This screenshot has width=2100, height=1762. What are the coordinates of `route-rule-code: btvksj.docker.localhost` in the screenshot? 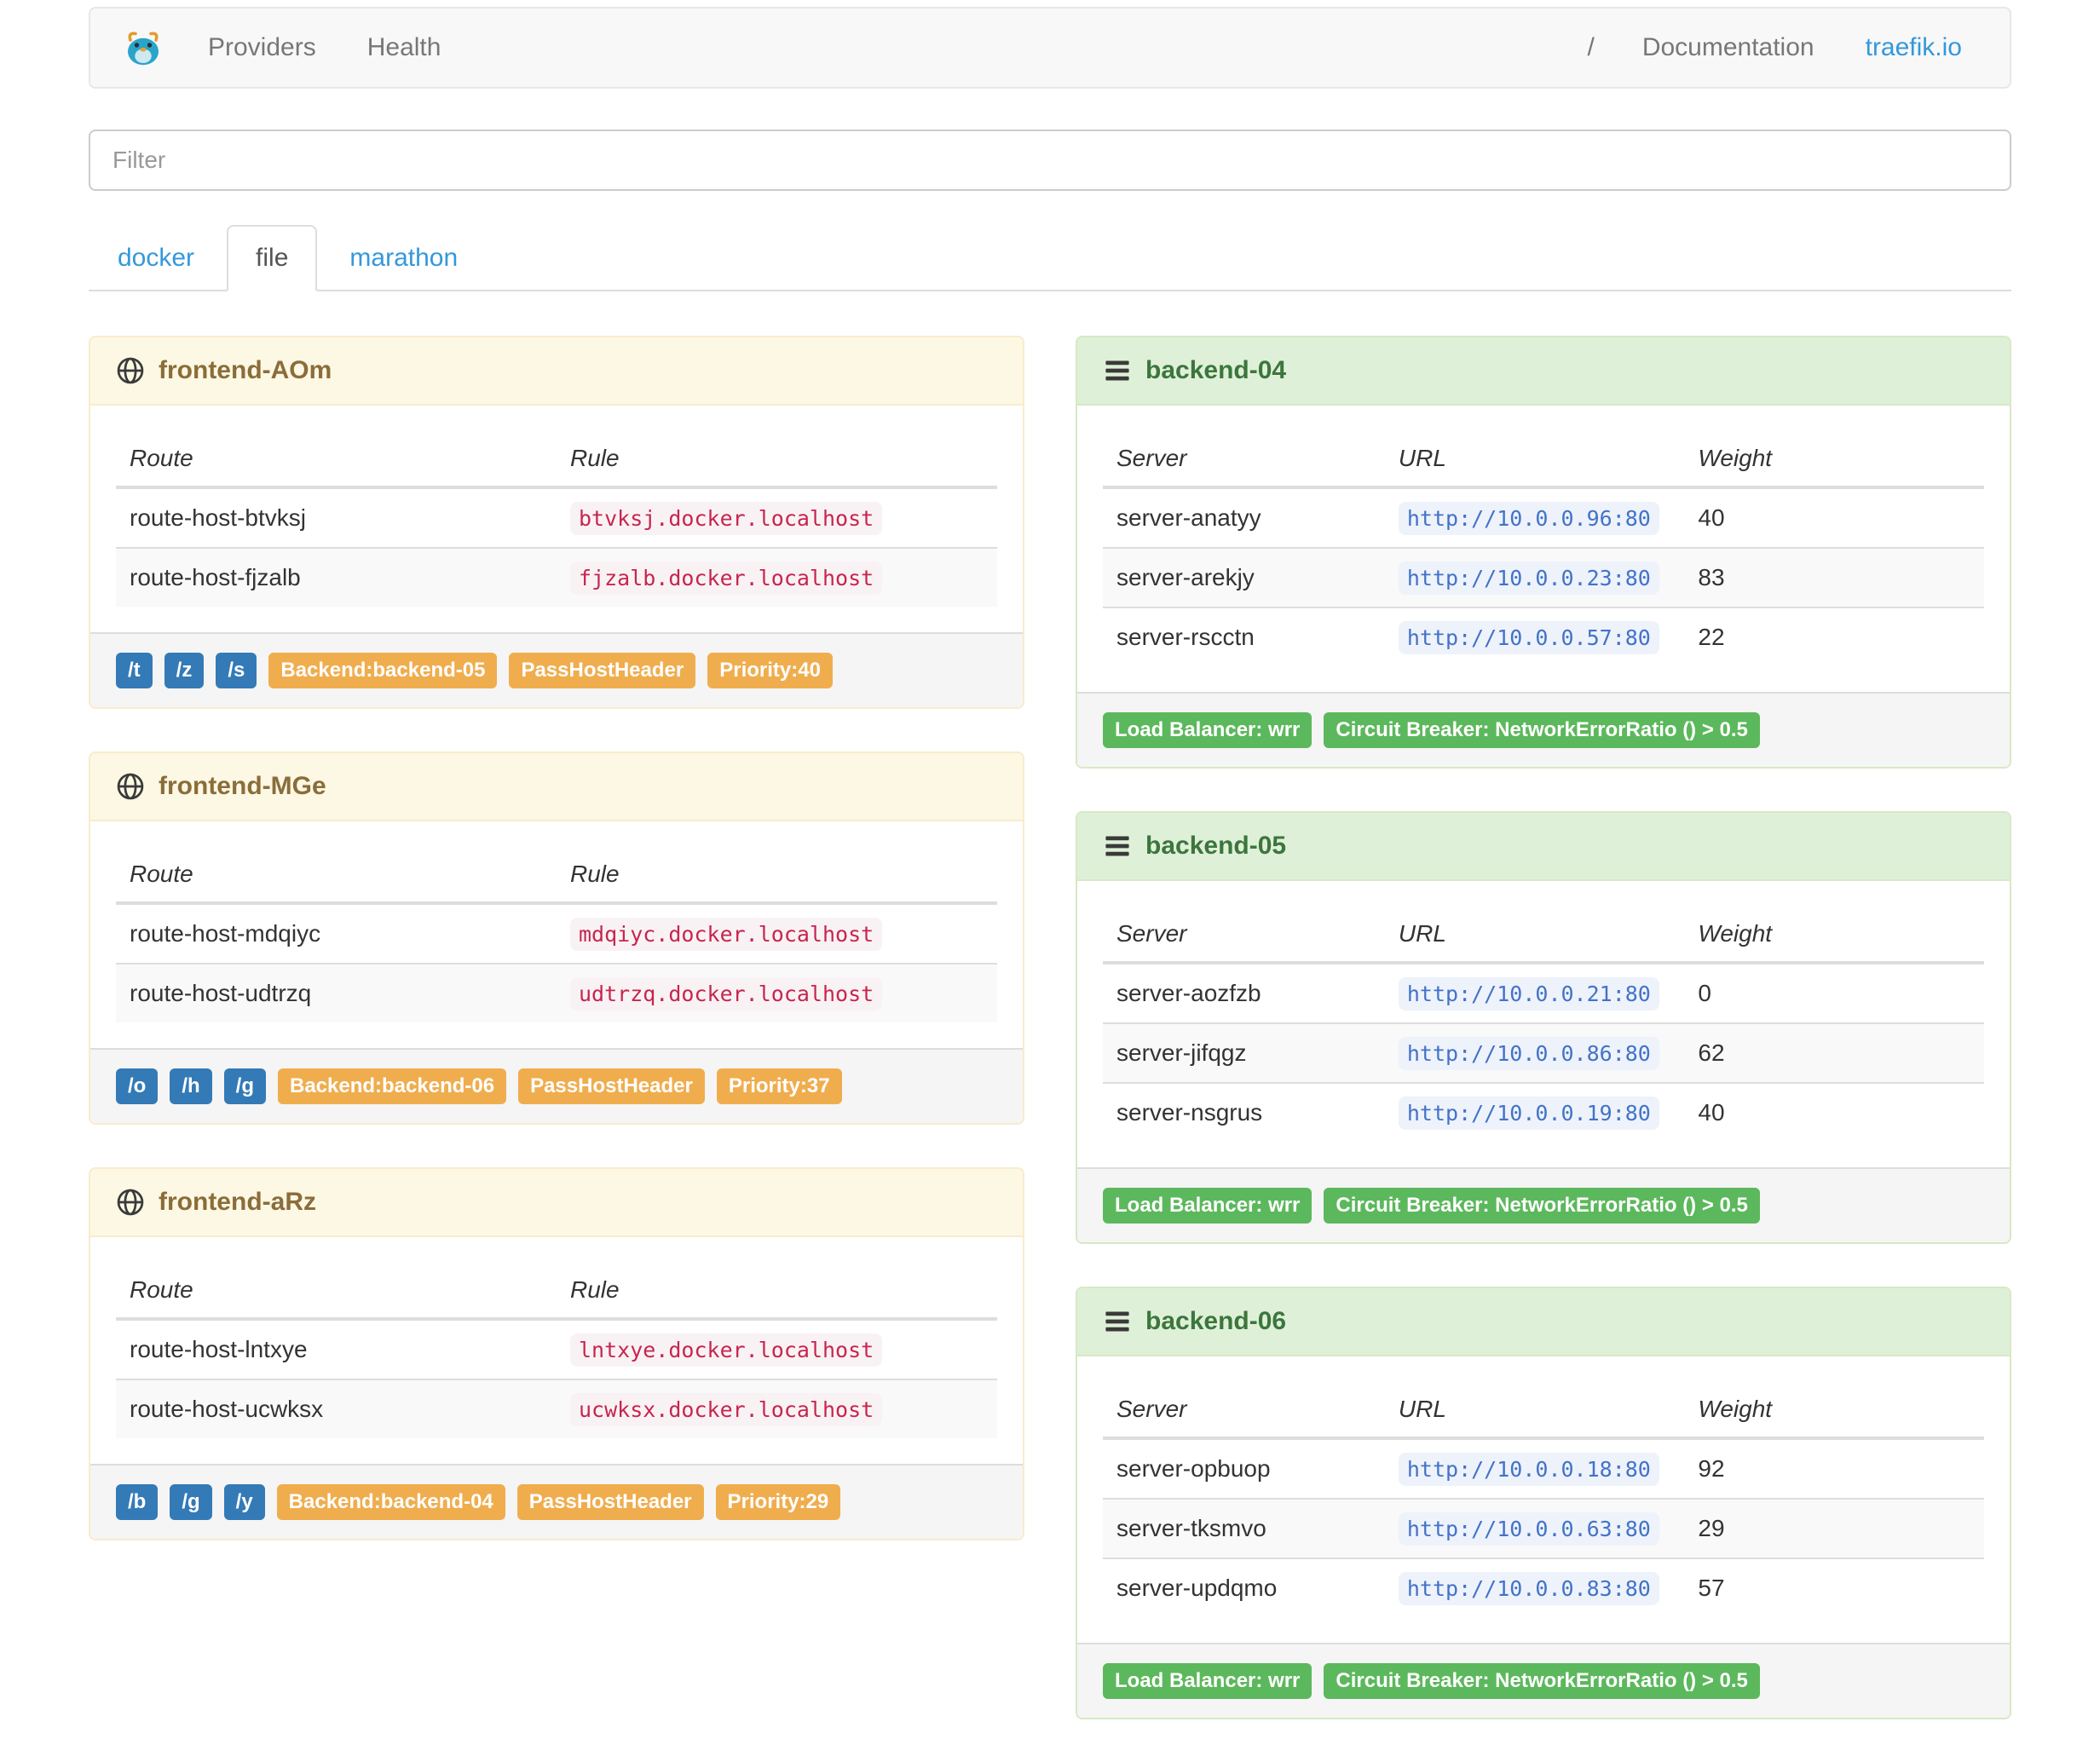 It's located at (726, 518).